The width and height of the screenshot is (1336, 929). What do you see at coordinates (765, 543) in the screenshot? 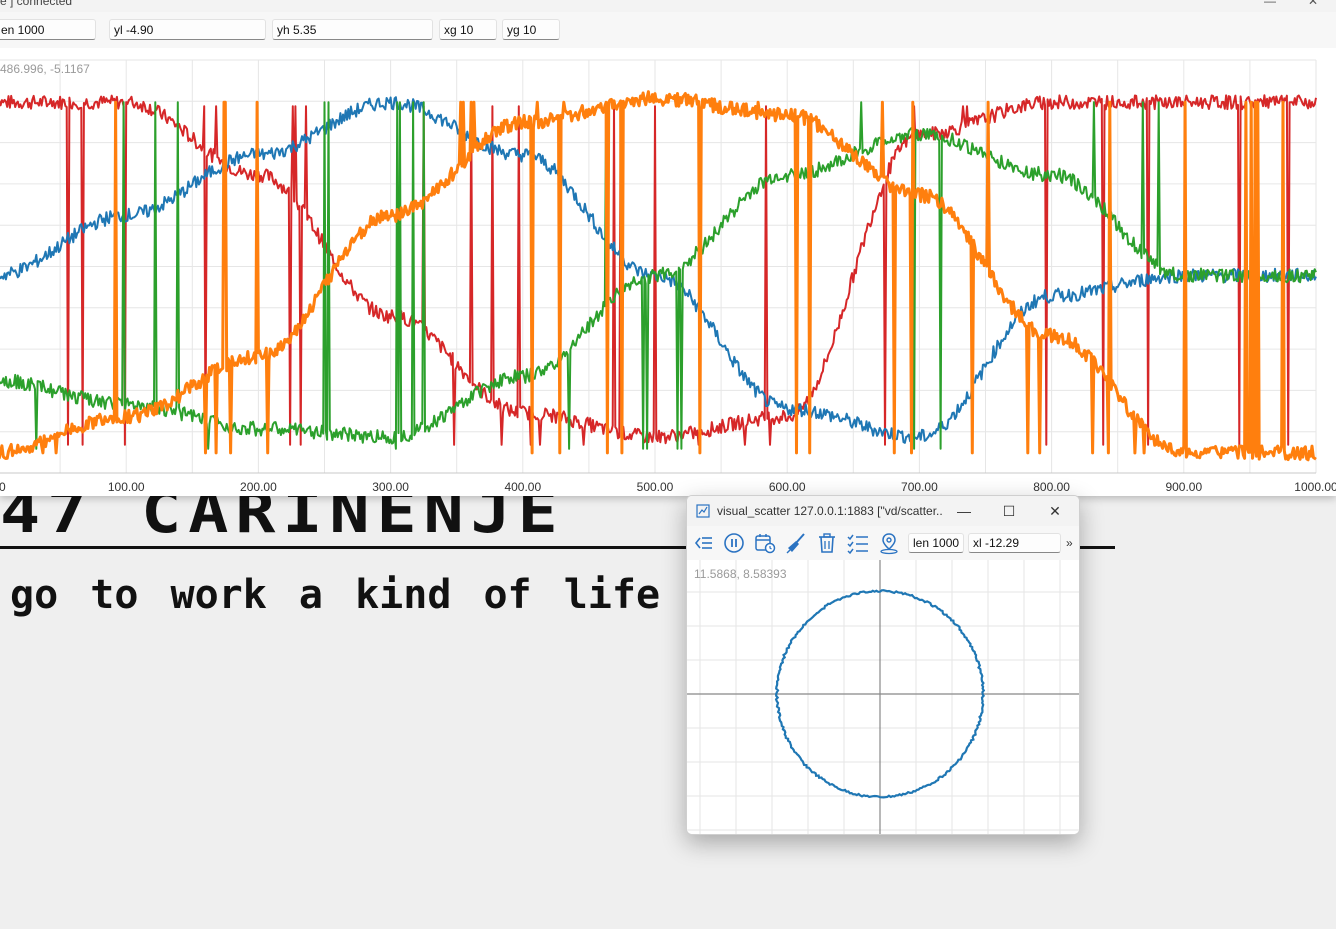
I see `calendar-clock-icon` at bounding box center [765, 543].